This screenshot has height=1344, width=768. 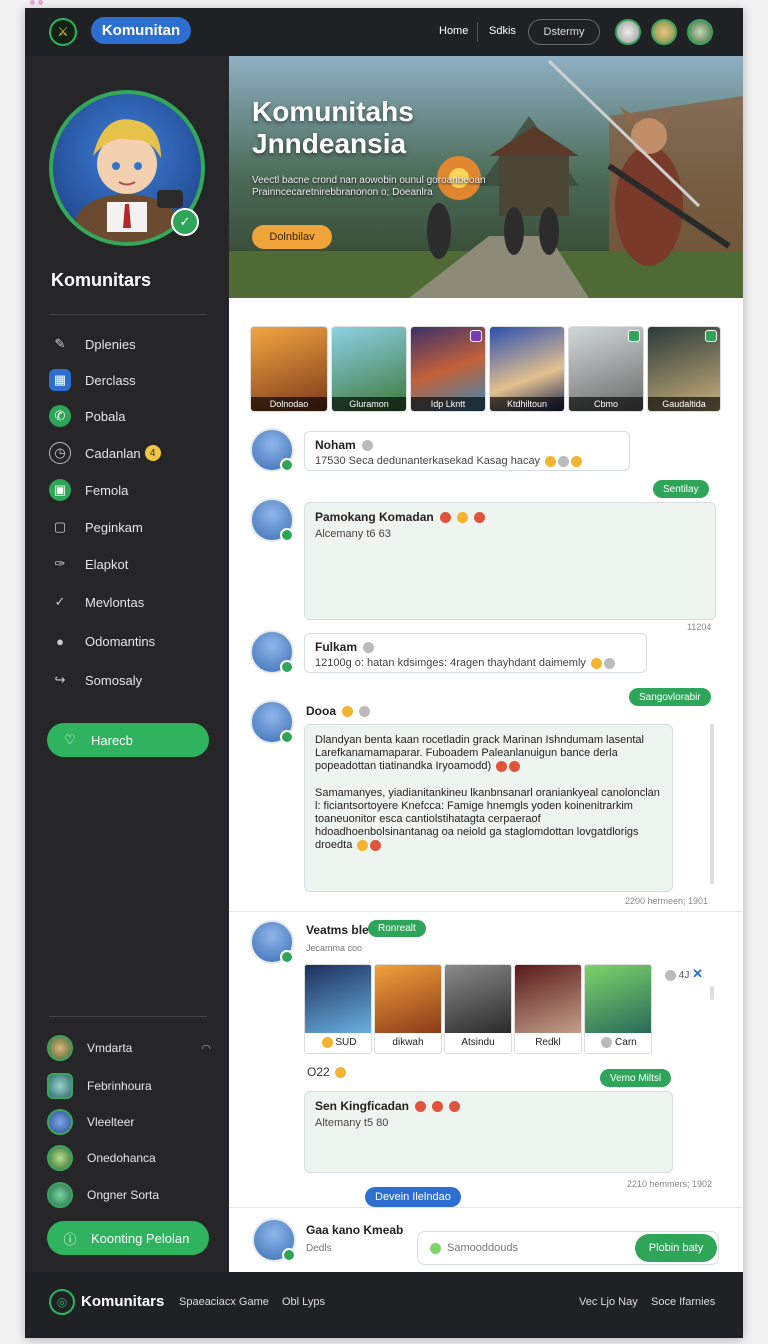 I want to click on message-author: Noham, so click(x=467, y=445).